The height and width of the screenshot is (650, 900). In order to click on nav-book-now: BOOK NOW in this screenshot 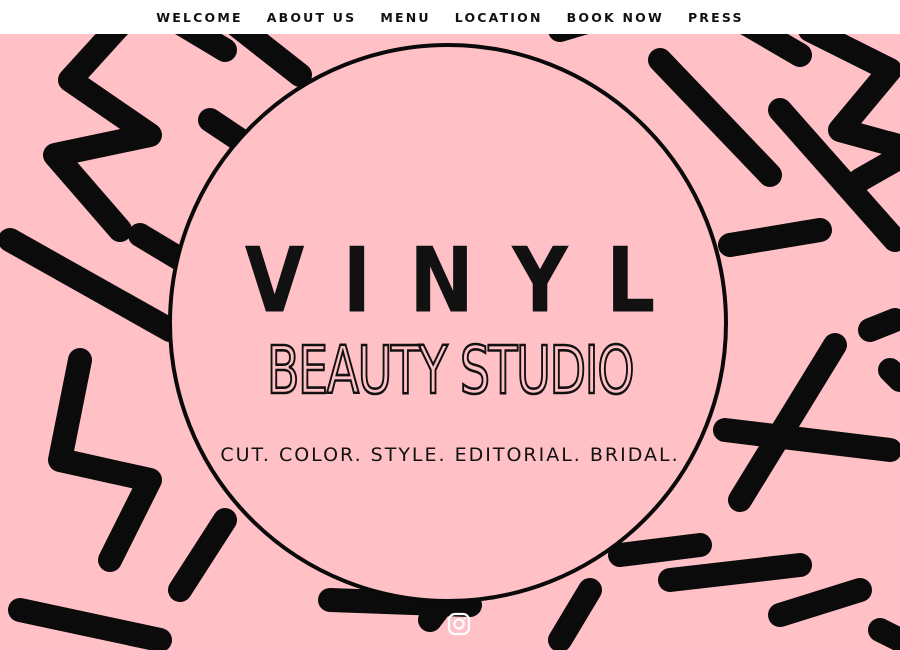, I will do `click(615, 17)`.